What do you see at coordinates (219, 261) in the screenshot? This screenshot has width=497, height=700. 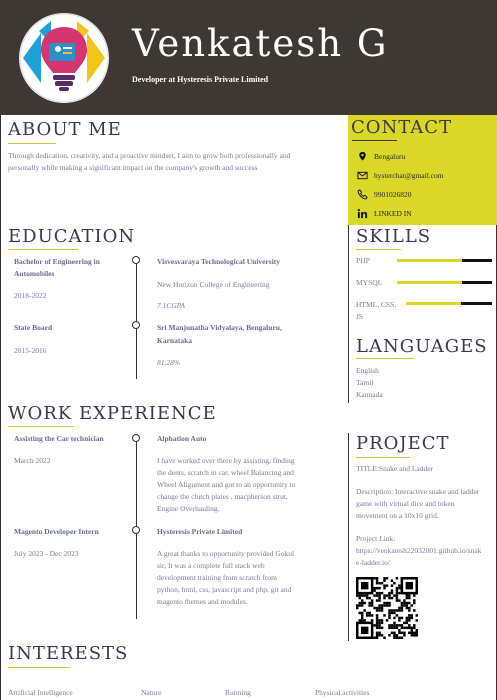 I see `education-university: Visvesvaraya Technological University` at bounding box center [219, 261].